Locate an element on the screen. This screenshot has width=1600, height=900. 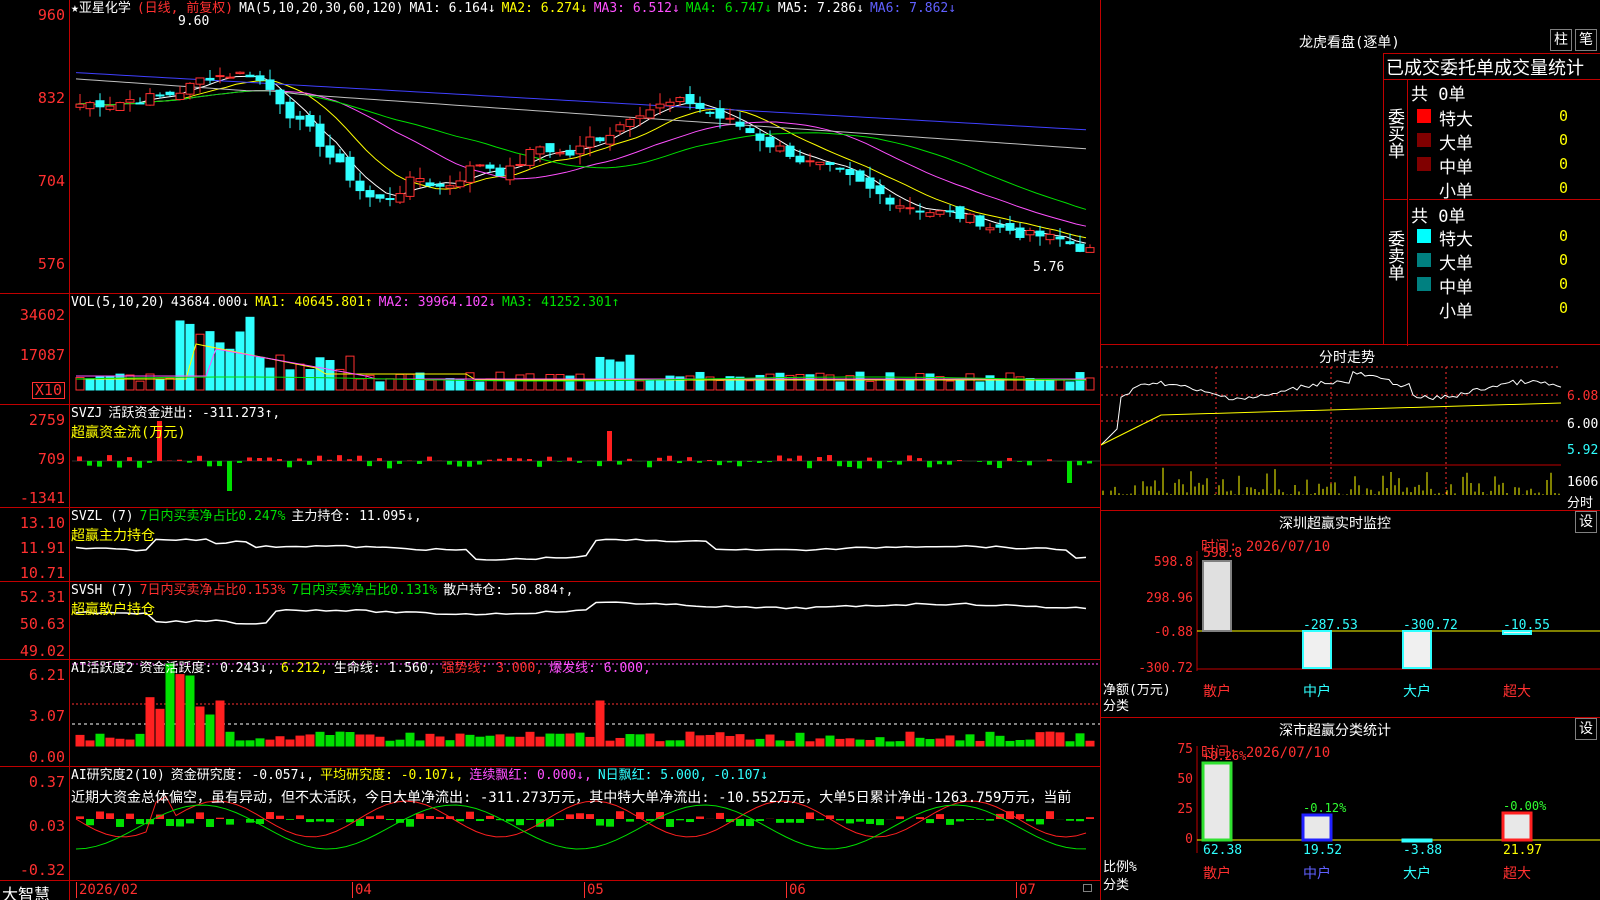
volume-chart is located at coordinates (550, 349).